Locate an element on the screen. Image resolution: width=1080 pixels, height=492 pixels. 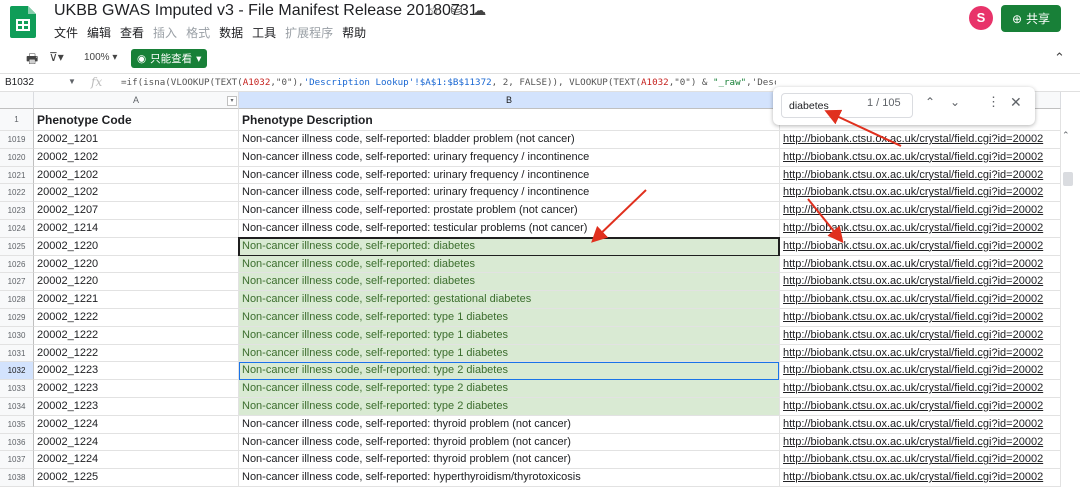
row-number: 1034 is located at coordinates (17, 407).